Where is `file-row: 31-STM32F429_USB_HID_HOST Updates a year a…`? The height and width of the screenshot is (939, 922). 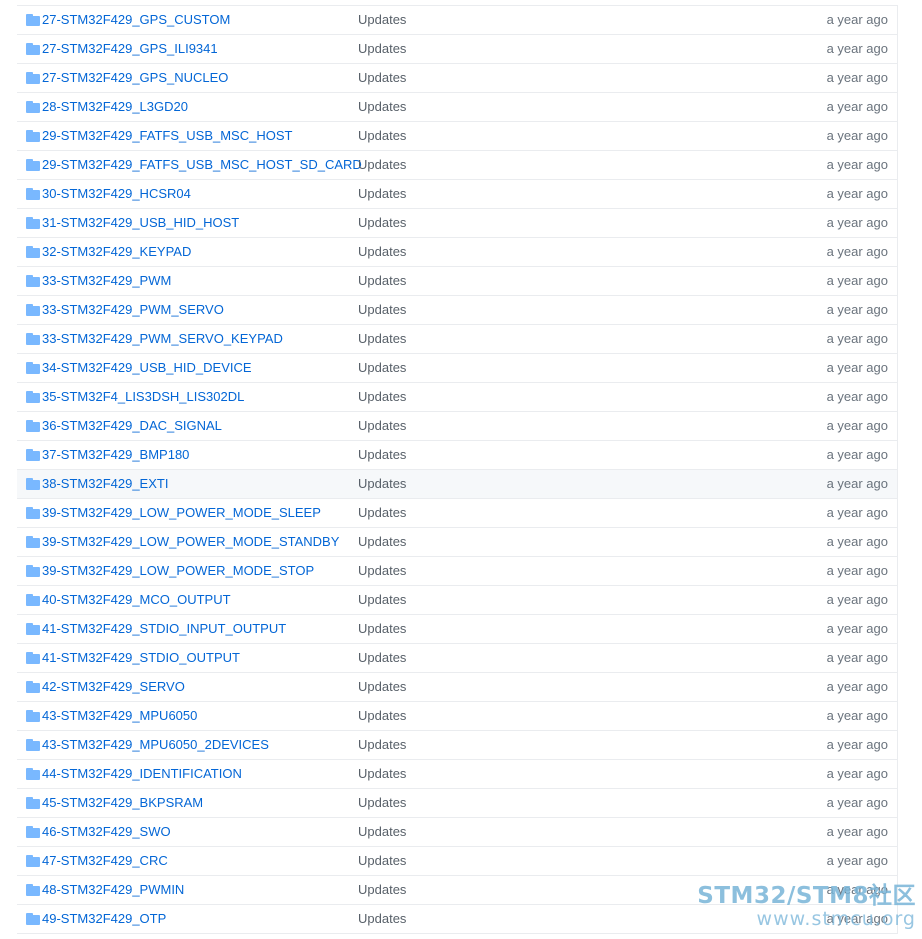
file-row: 31-STM32F429_USB_HID_HOST Updates a year a… is located at coordinates (457, 223).